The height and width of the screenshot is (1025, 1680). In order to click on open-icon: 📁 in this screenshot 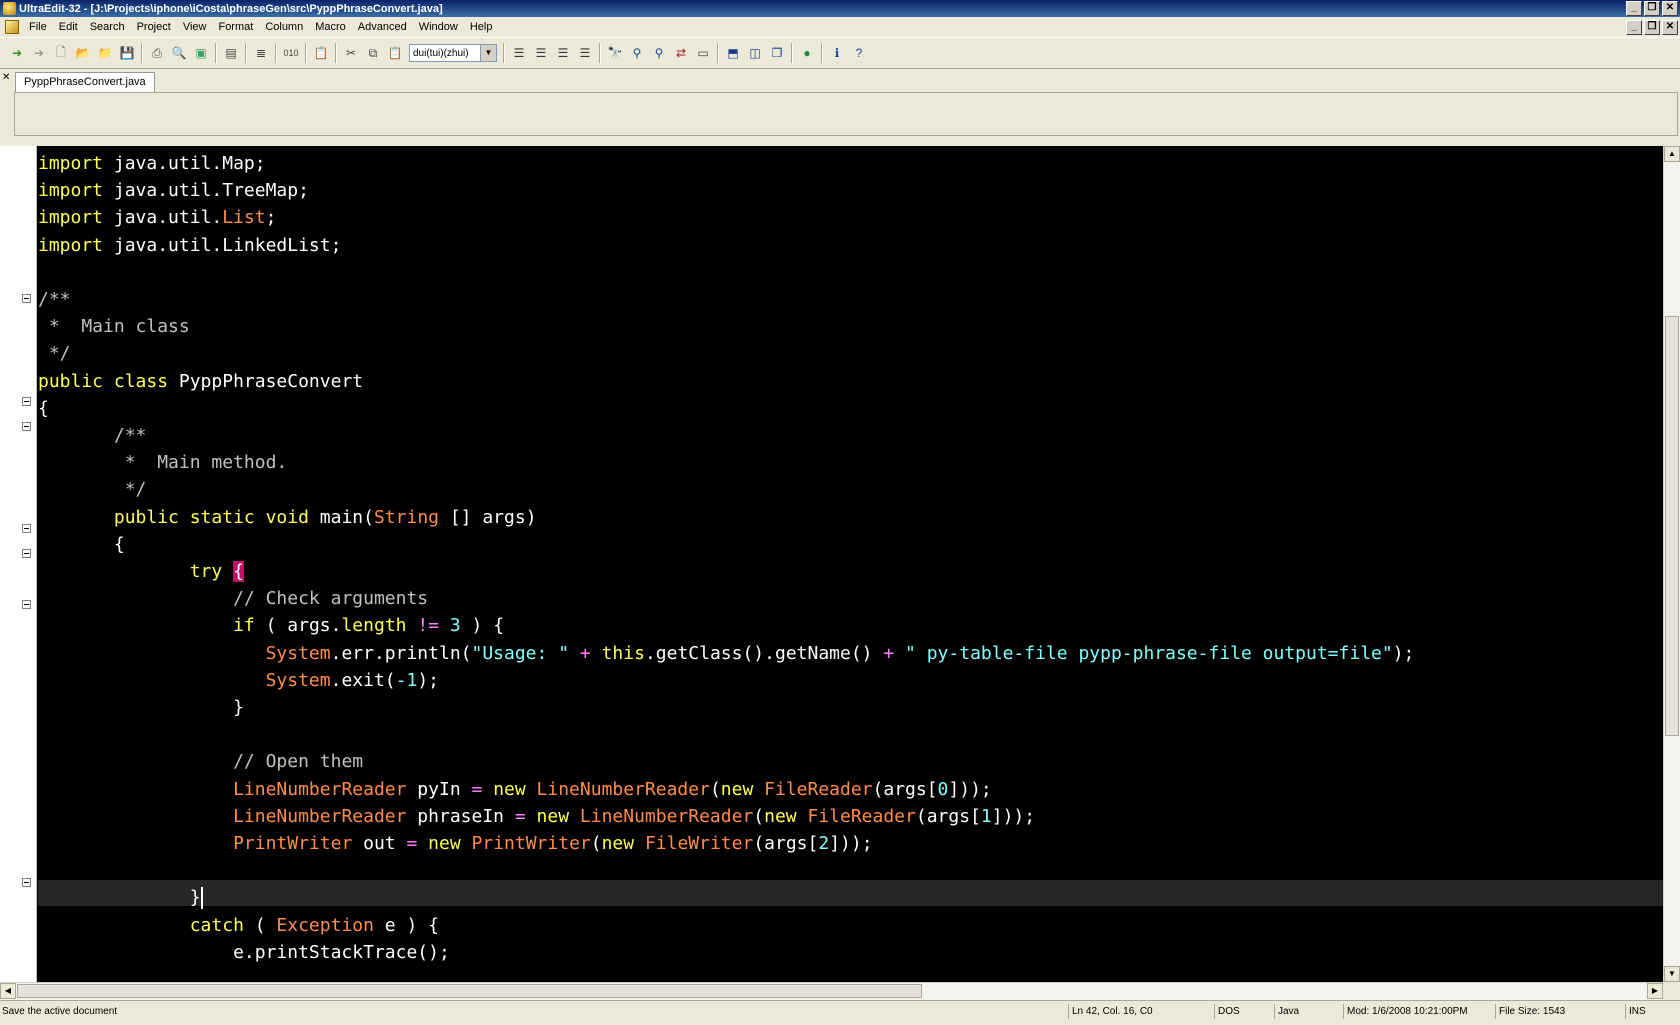, I will do `click(105, 53)`.